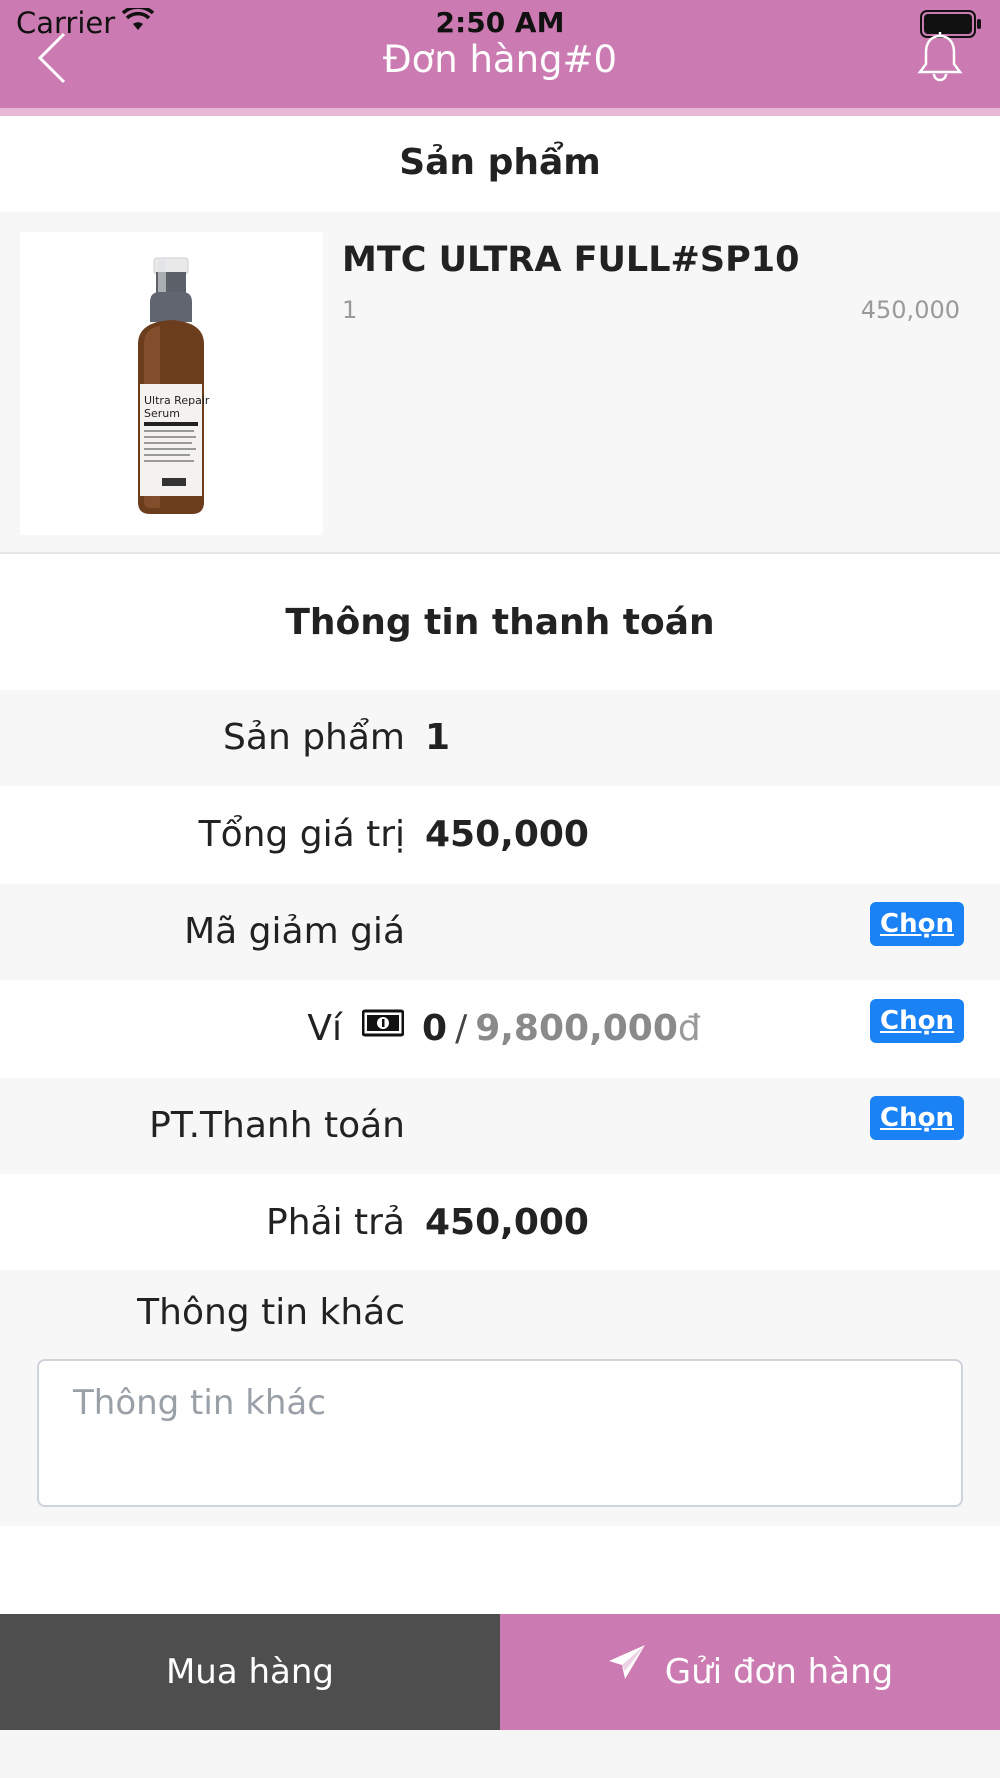  Describe the element at coordinates (917, 924) in the screenshot. I see `choose-discount-button: Chọn` at that location.